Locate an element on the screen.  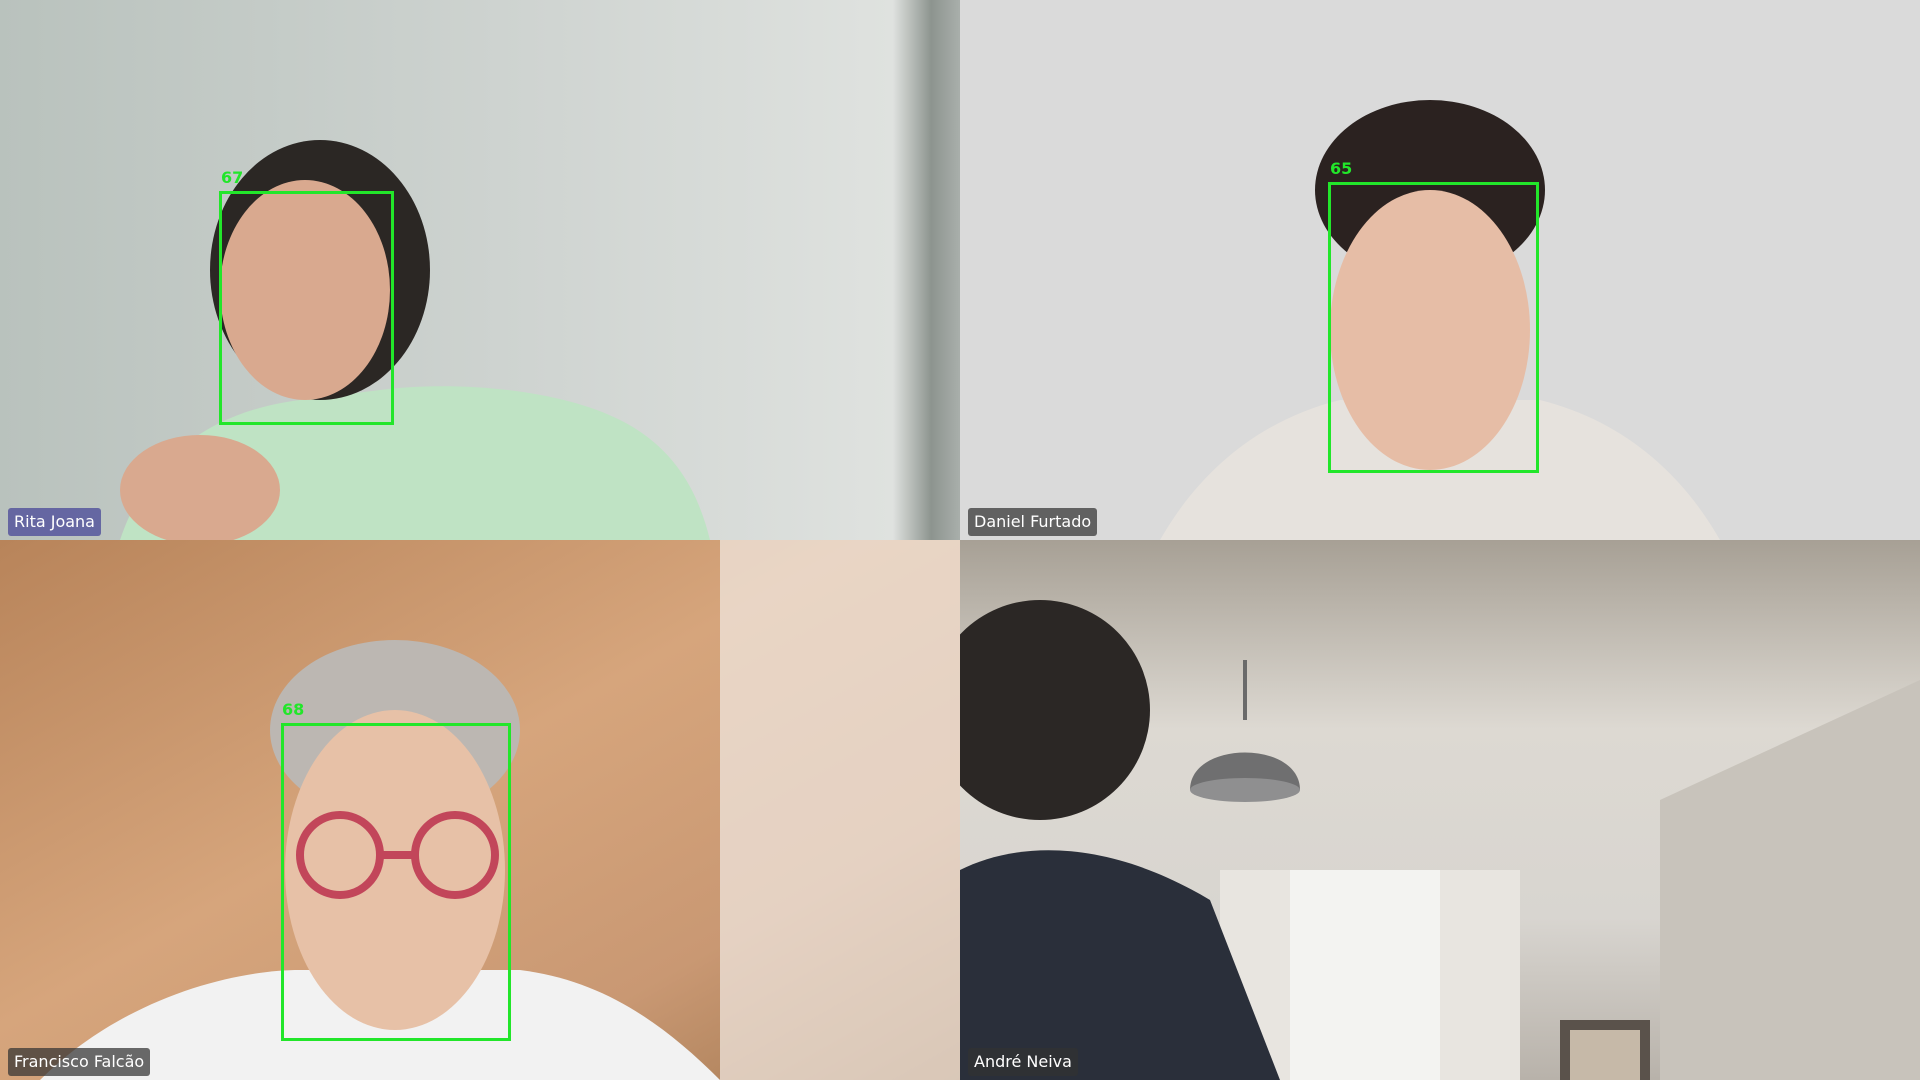
participant-name-tag: André Neiva is located at coordinates (1023, 1062).